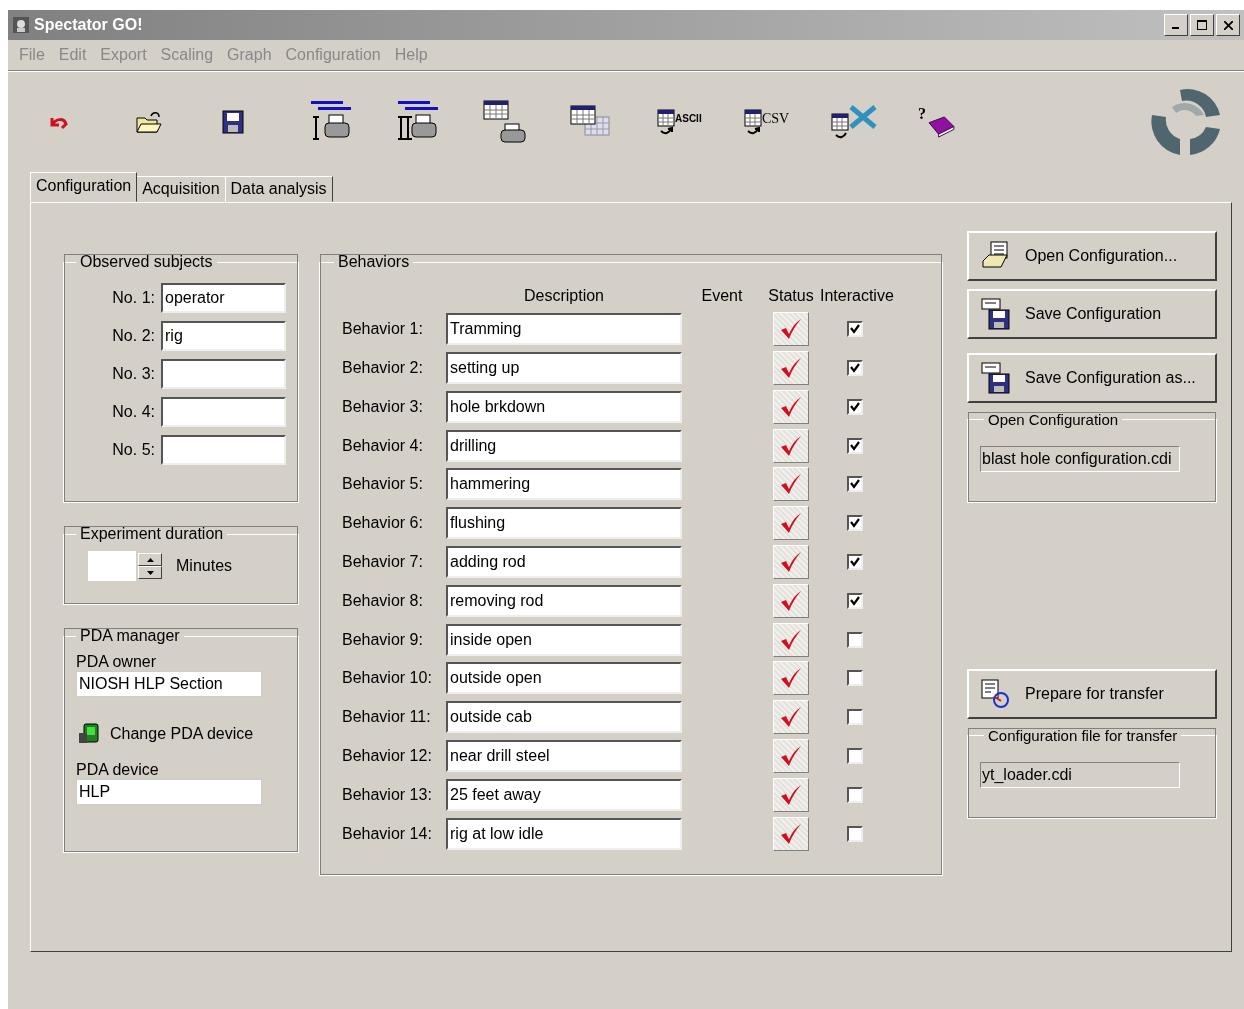 This screenshot has height=1009, width=1244. What do you see at coordinates (1202, 25) in the screenshot?
I see `maximize-button` at bounding box center [1202, 25].